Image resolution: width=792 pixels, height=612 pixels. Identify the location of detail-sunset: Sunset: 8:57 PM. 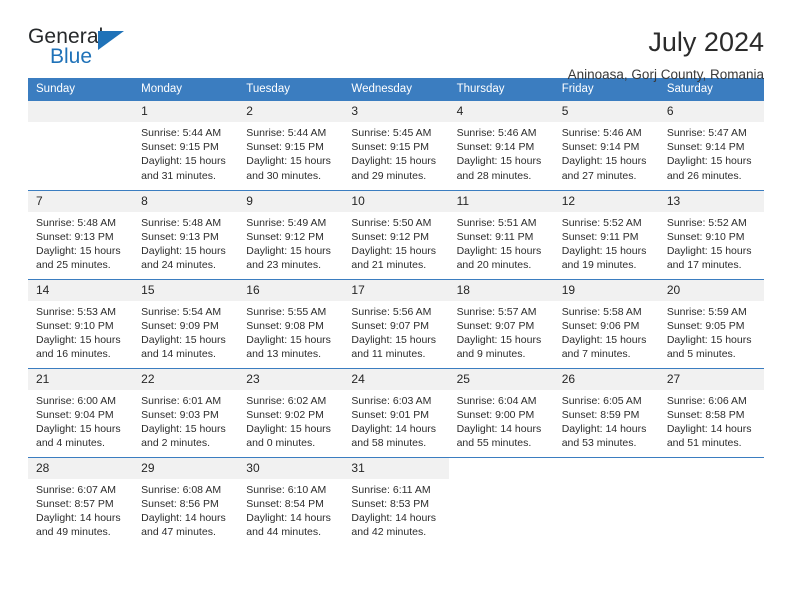
(75, 503).